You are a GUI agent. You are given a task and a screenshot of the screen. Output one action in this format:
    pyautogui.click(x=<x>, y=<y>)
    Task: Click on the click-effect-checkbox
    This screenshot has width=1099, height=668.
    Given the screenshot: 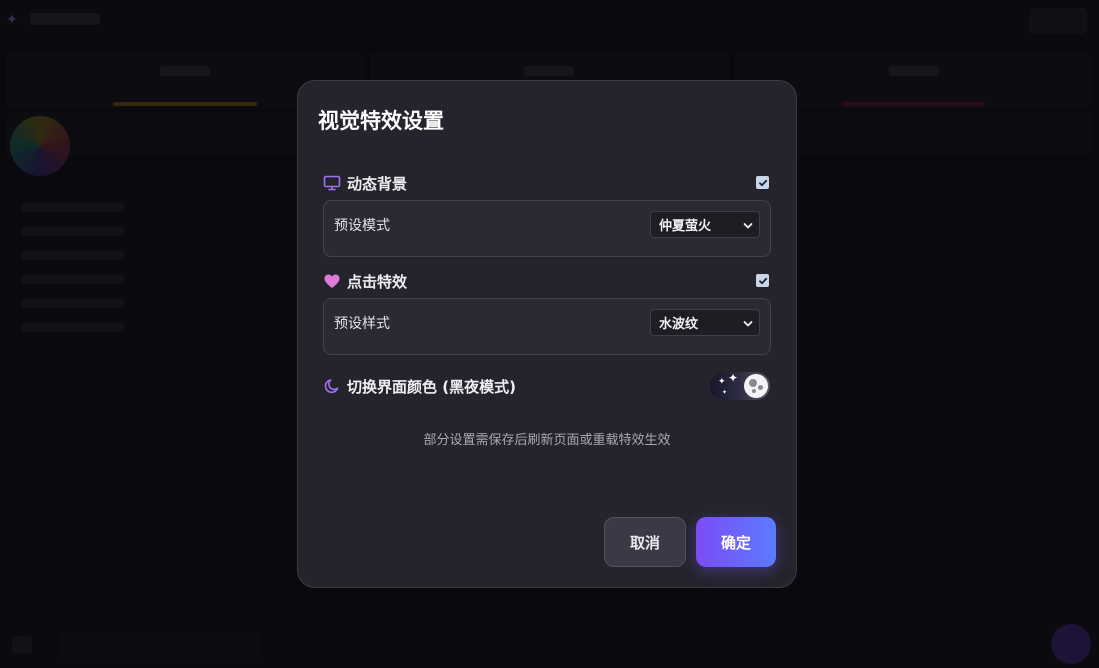 What is the action you would take?
    pyautogui.click(x=762, y=280)
    